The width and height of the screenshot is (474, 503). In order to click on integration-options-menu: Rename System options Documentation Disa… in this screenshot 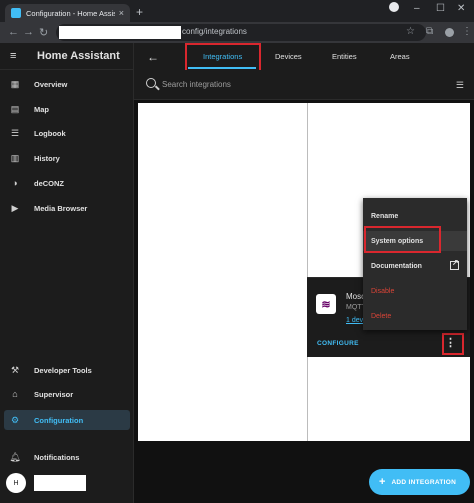, I will do `click(415, 264)`.